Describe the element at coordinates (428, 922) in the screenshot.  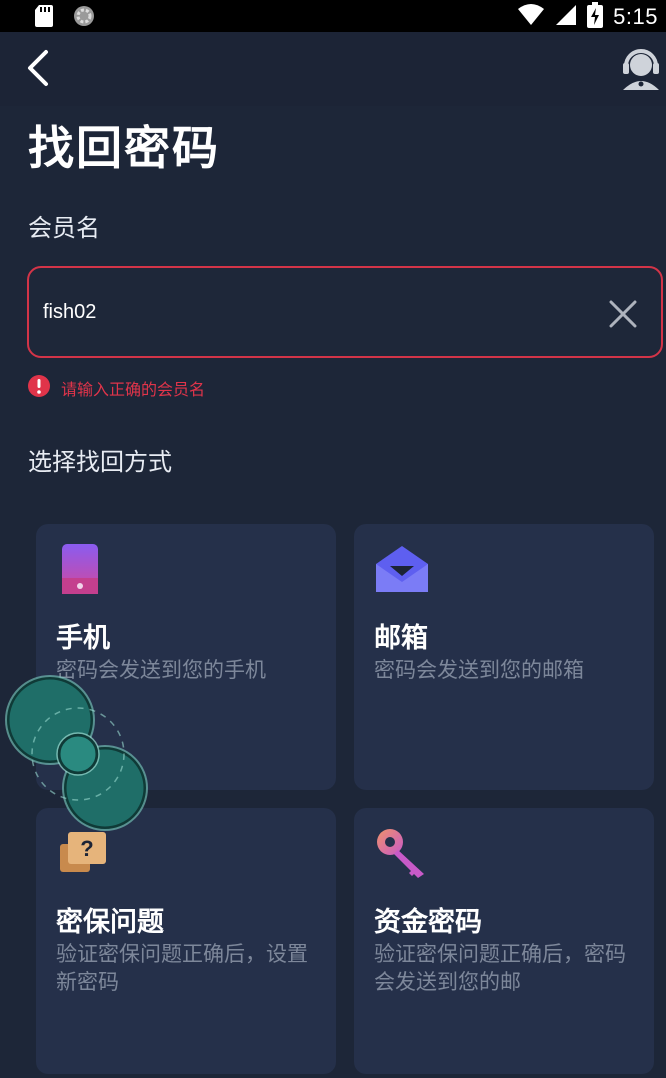
I see `card-title: 资金密码` at that location.